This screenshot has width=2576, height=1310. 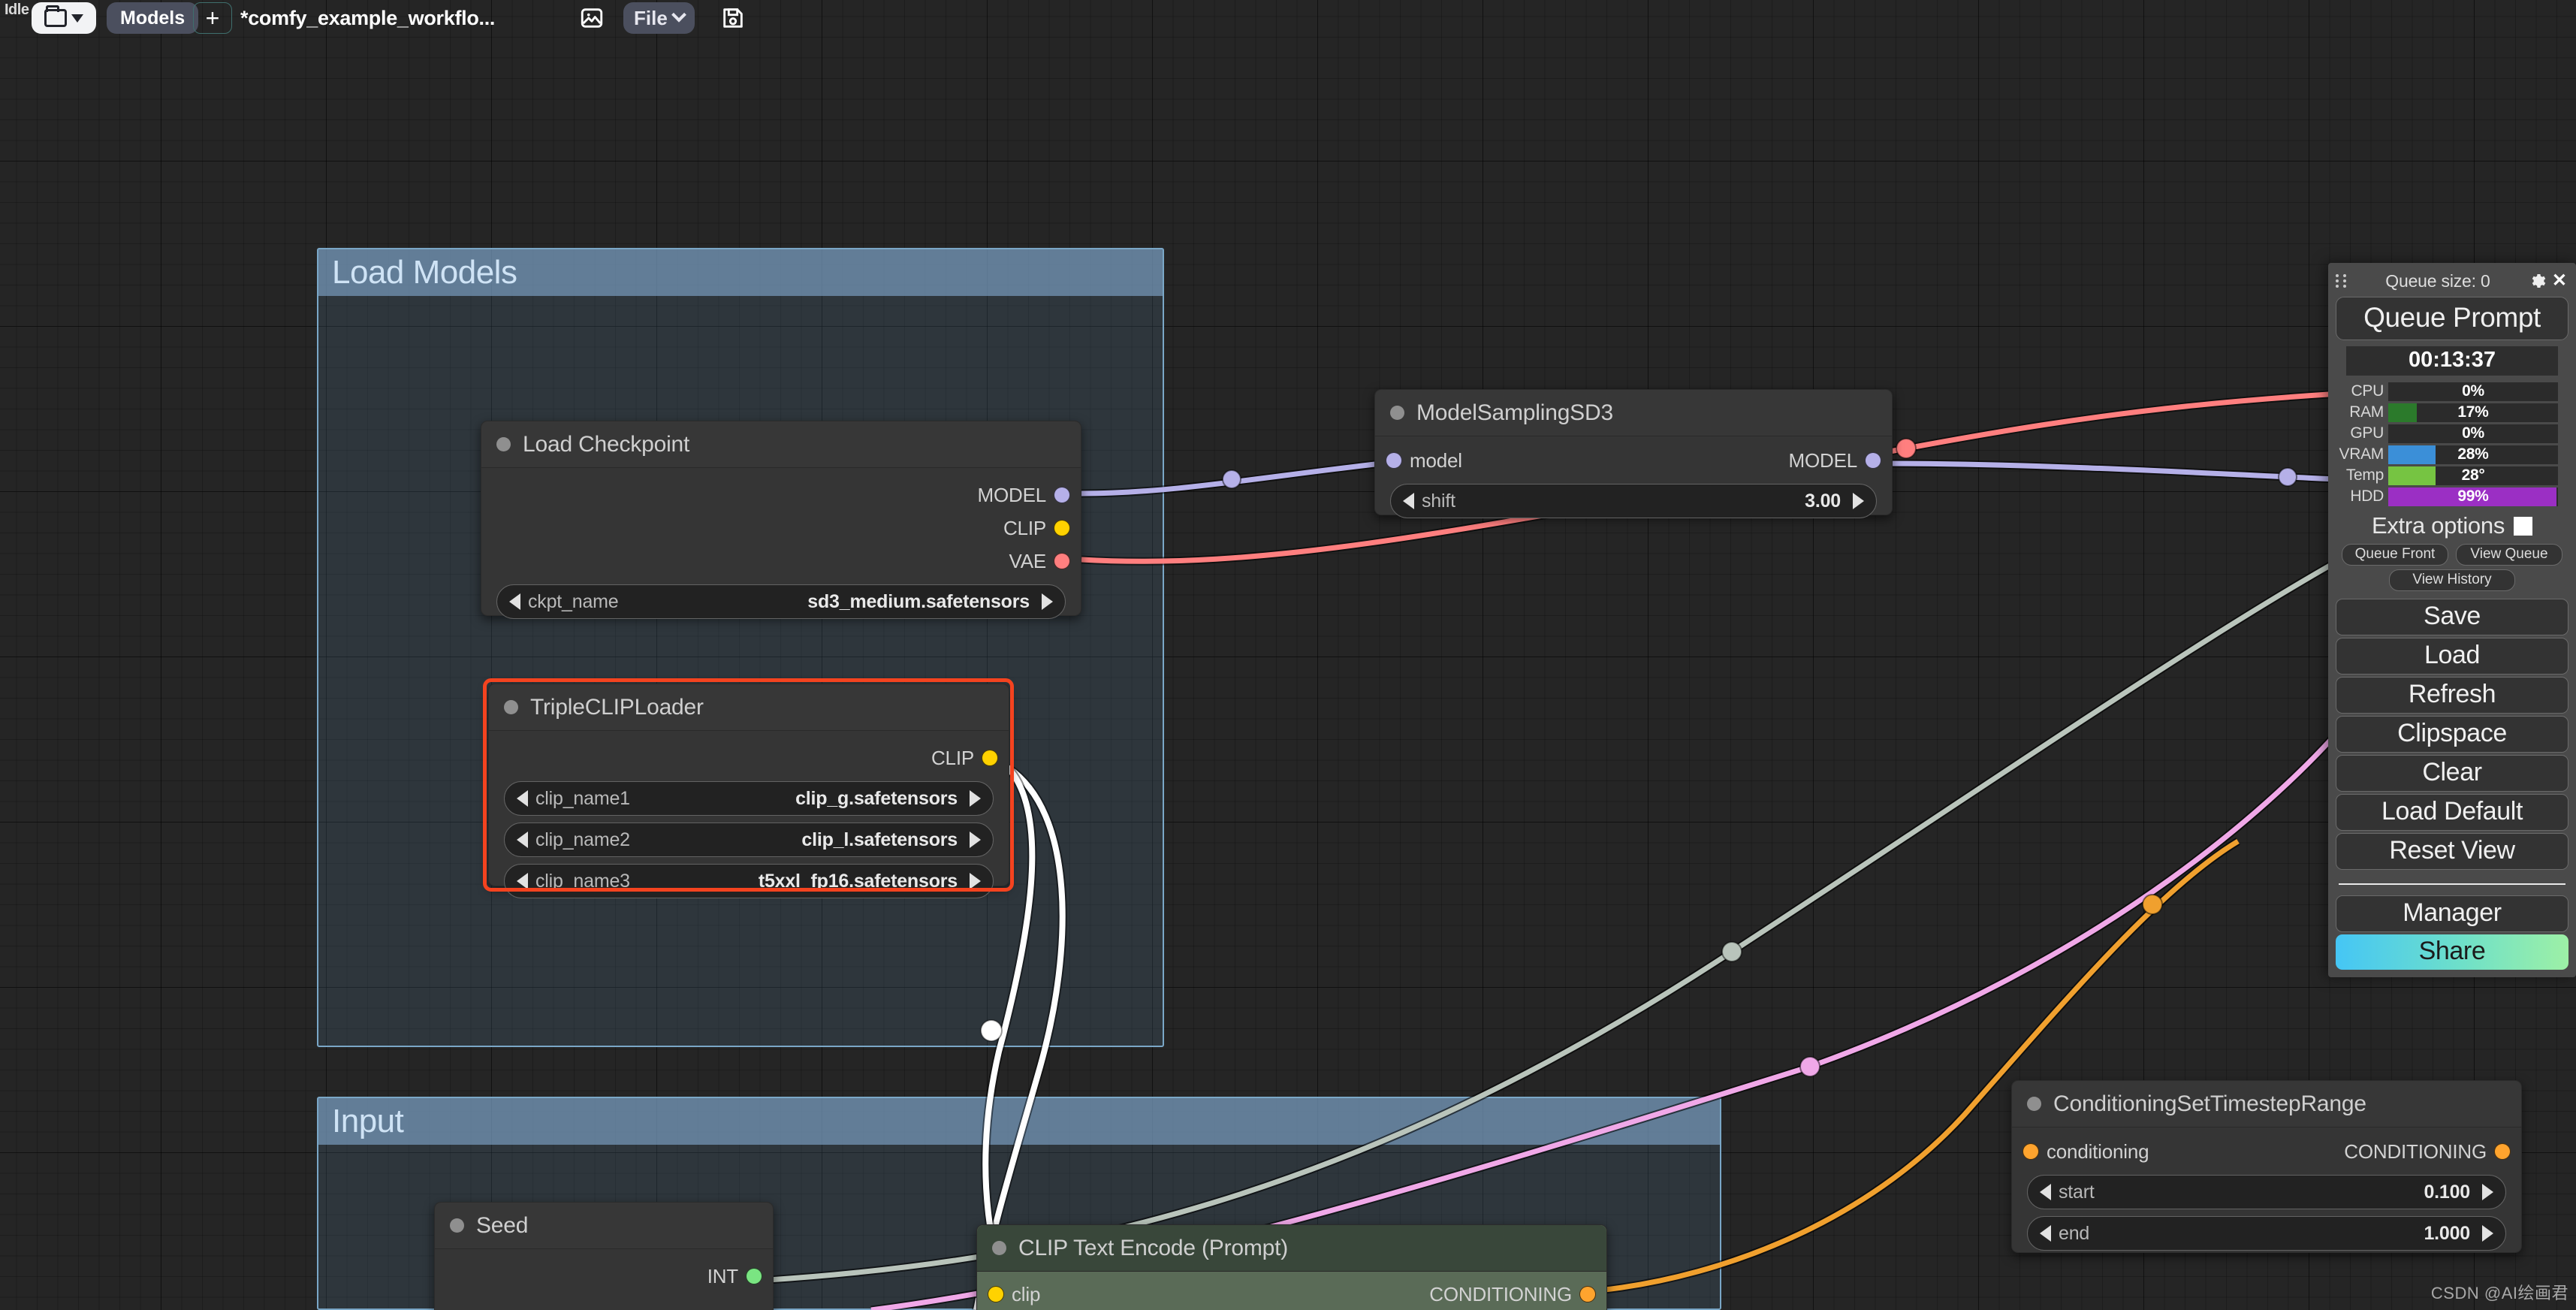 I want to click on workflows-folder-button, so click(x=64, y=18).